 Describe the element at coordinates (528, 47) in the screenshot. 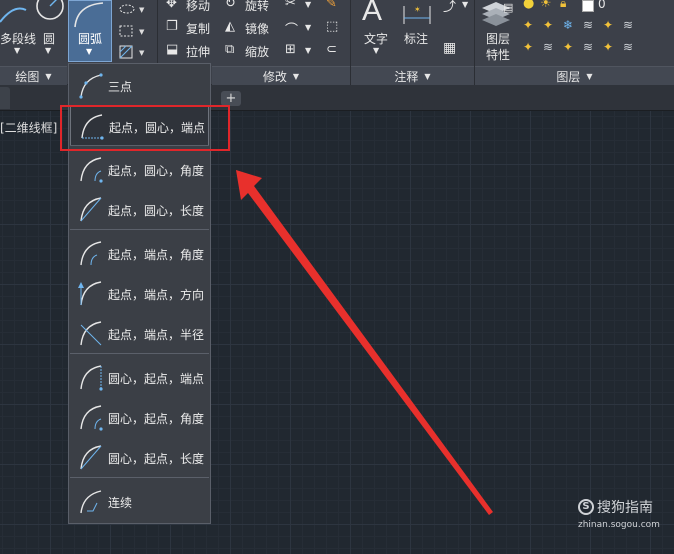

I see `layer-tool-7-icon: ✦` at that location.